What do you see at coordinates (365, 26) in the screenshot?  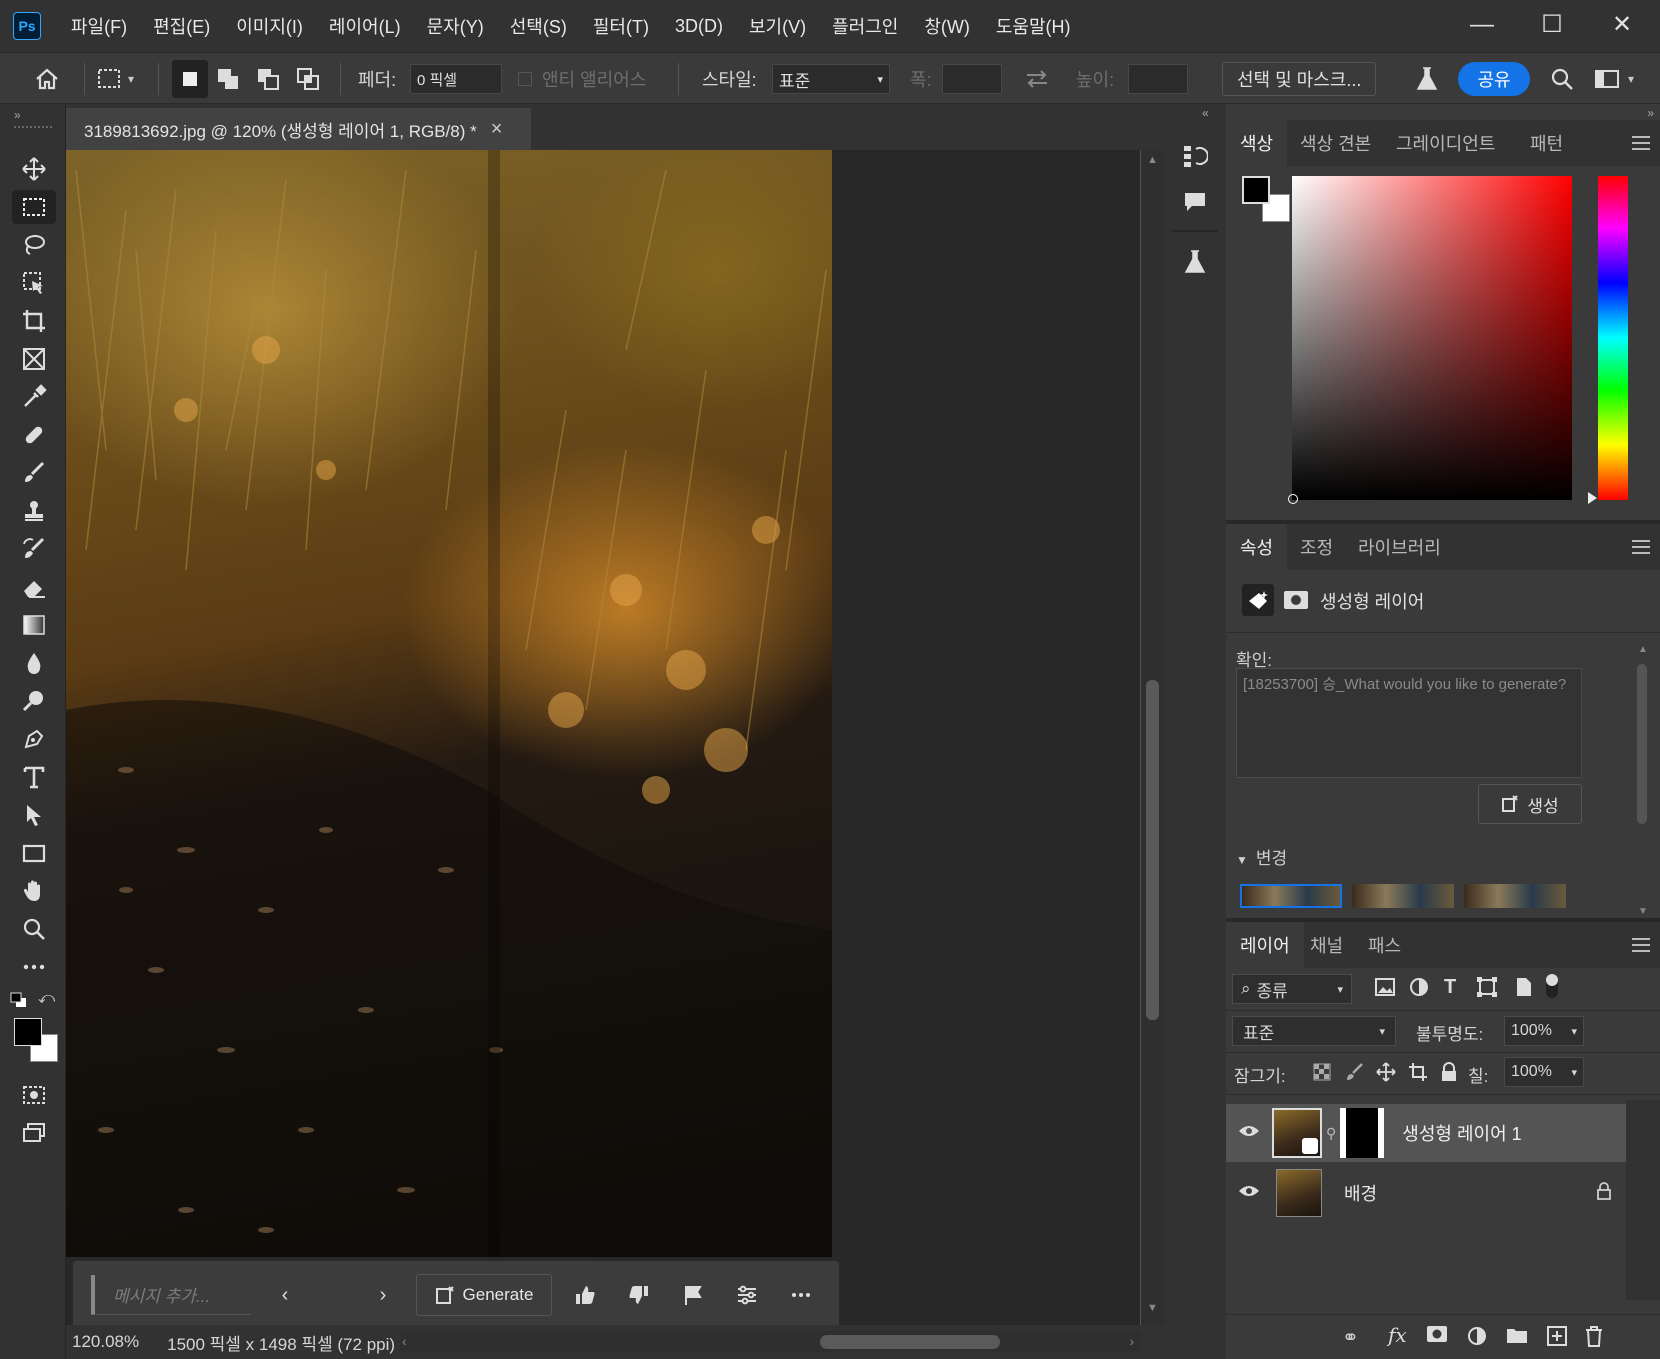 I see `menu-layer: 레이어(L)` at bounding box center [365, 26].